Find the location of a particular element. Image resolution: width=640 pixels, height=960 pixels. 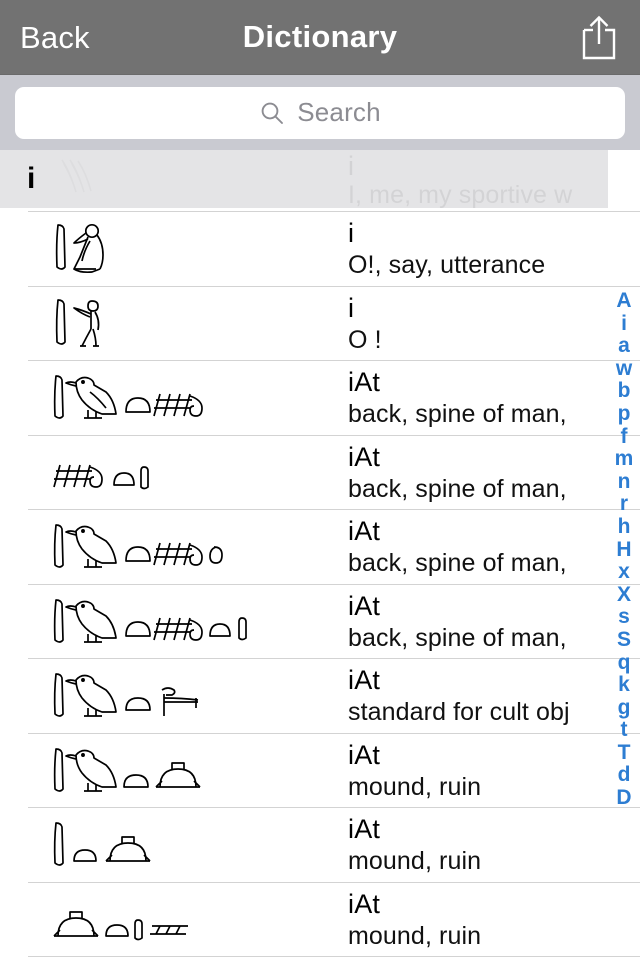

index-letter: w is located at coordinates (624, 369).